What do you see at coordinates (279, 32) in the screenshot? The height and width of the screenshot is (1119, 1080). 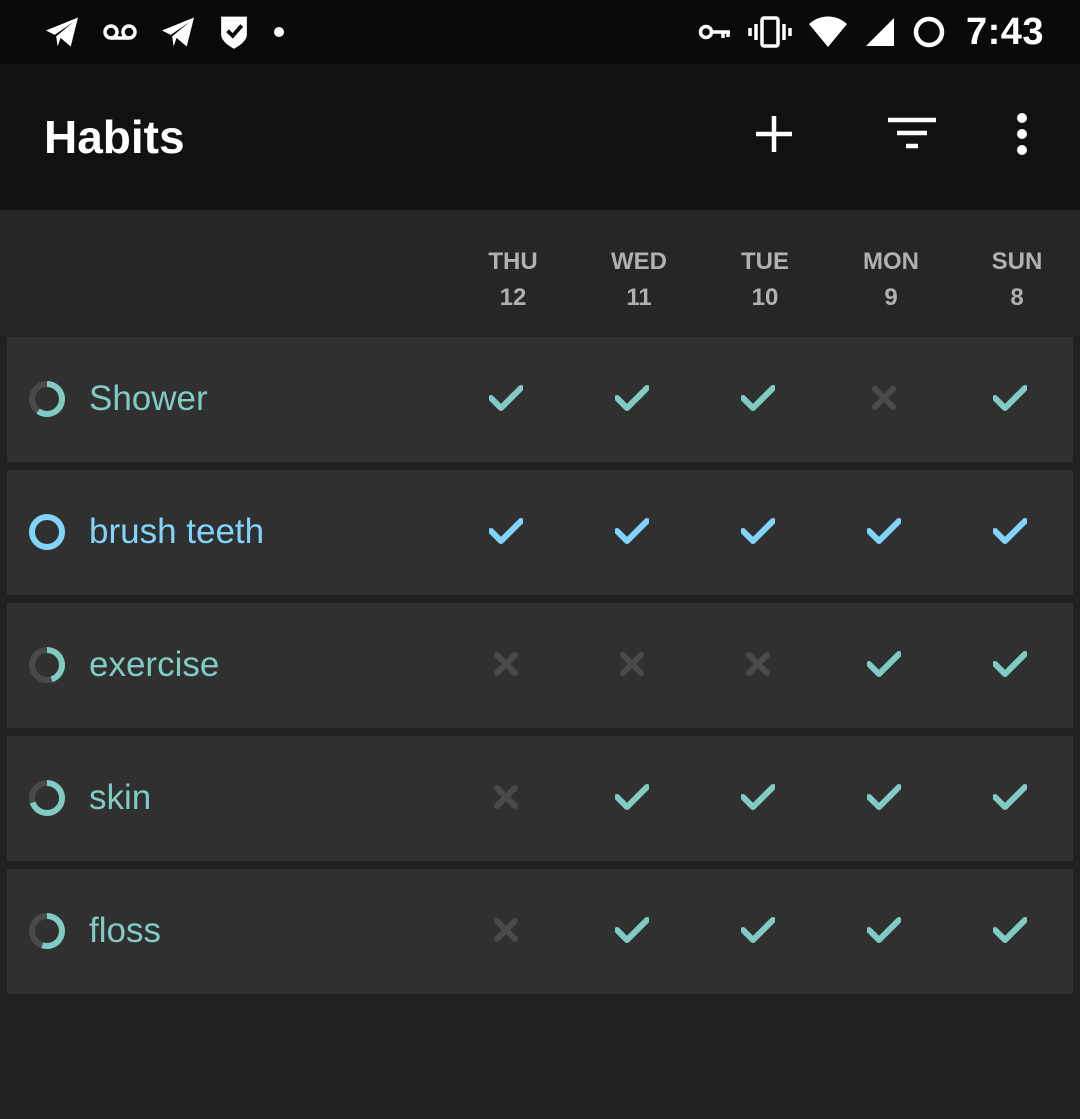 I see `notification-dot-icon` at bounding box center [279, 32].